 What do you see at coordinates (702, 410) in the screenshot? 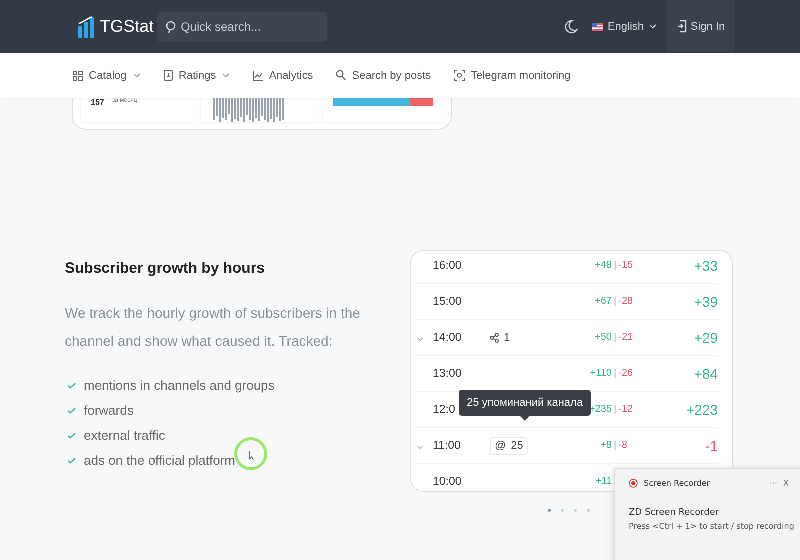
I see `total-text: +223` at bounding box center [702, 410].